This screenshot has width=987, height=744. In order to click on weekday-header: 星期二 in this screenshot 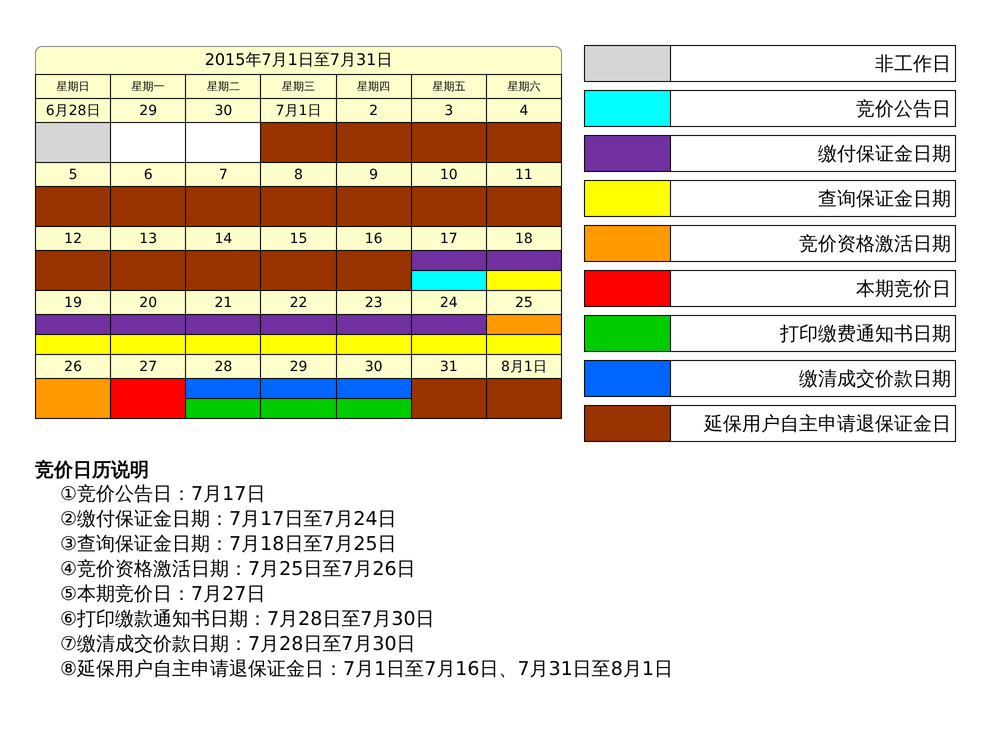, I will do `click(223, 86)`.